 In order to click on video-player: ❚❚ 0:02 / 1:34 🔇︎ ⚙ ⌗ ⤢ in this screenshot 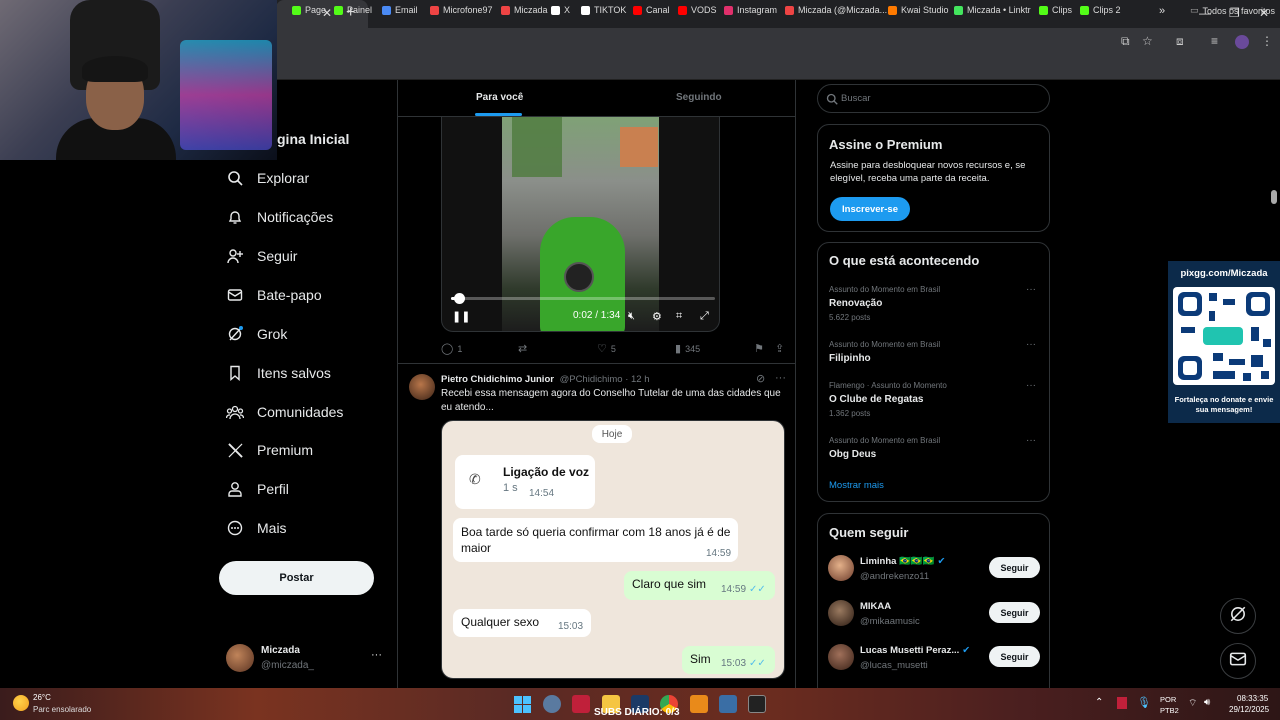, I will do `click(580, 224)`.